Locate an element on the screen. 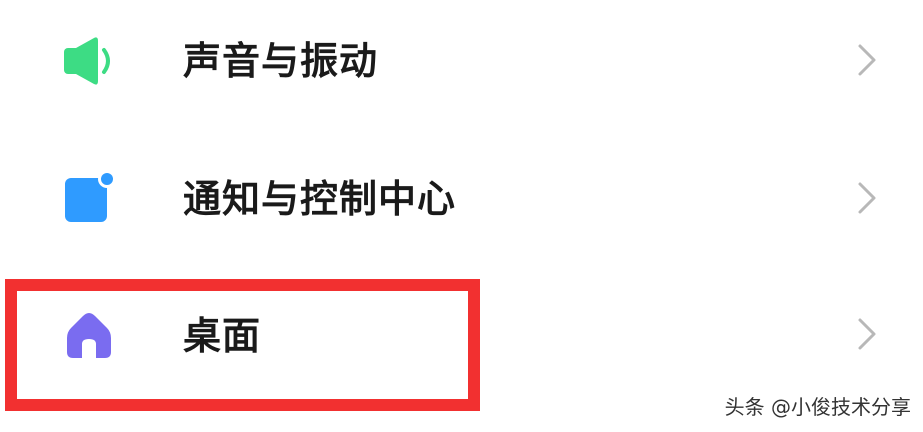 The height and width of the screenshot is (432, 923). settings-item-label: 通知与控制中心 is located at coordinates (320, 199).